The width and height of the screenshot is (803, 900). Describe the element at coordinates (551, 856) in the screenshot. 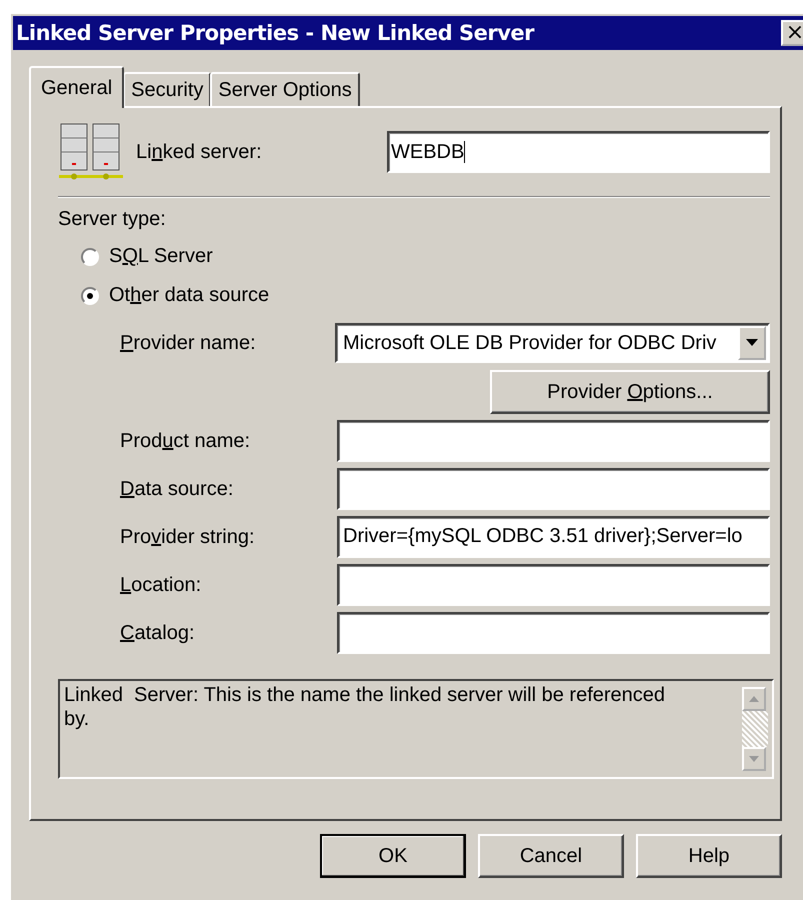

I see `dialog-button: Cancel` at that location.